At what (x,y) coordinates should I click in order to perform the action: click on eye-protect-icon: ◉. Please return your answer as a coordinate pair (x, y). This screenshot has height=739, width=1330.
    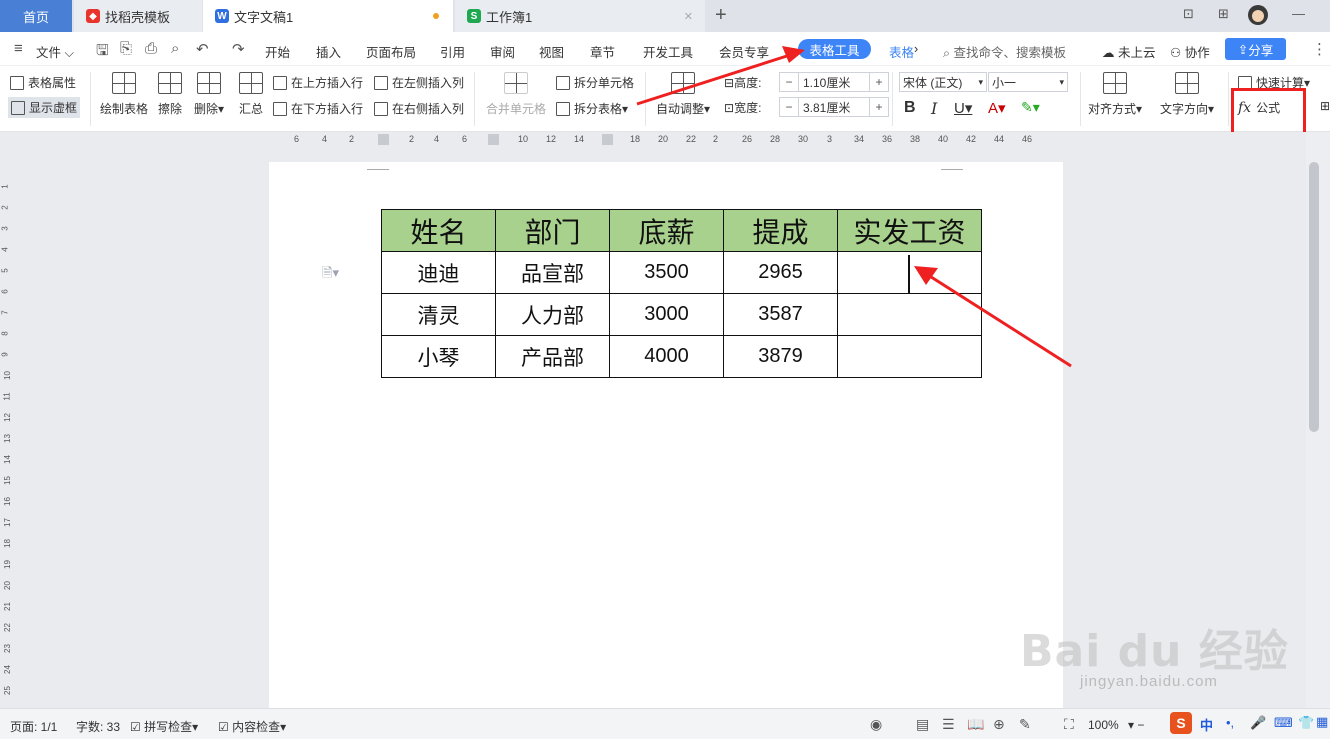
    Looking at the image, I should click on (876, 724).